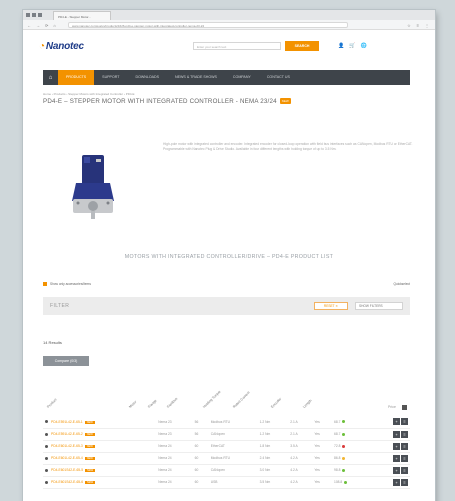 This screenshot has width=455, height=501. I want to click on nav-item-company: COMPANY, so click(242, 77).